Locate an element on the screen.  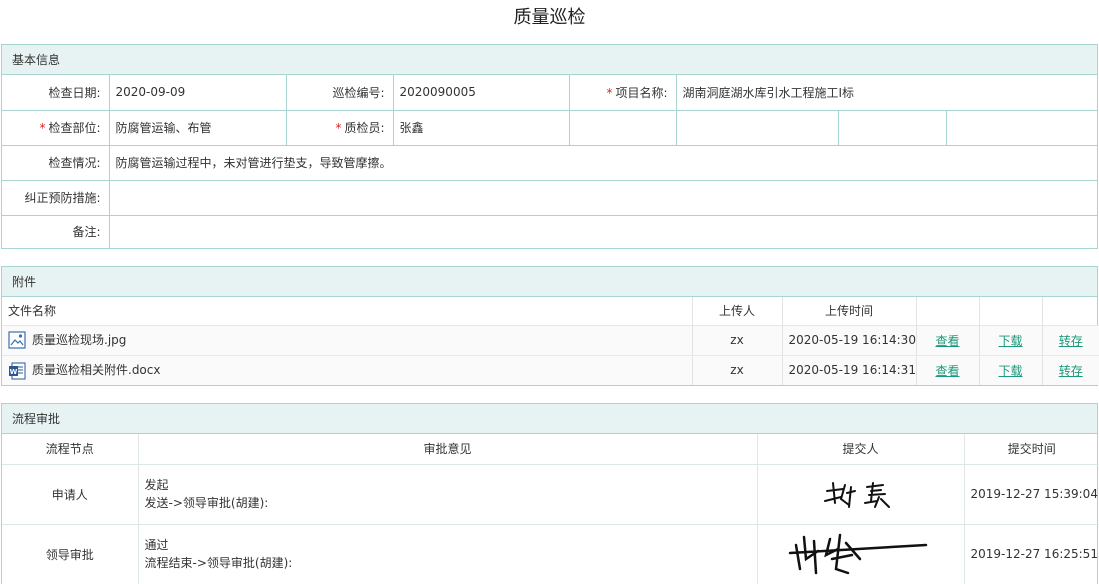
upload-time-cell: 2020-05-19 16:14:31 is located at coordinates (849, 369).